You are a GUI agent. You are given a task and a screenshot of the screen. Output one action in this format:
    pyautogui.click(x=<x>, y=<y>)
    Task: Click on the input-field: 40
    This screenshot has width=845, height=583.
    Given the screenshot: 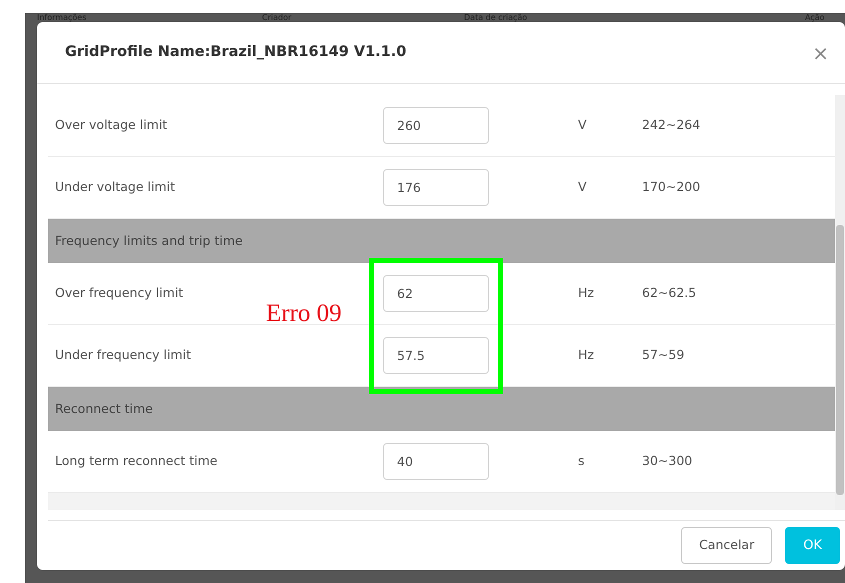 What is the action you would take?
    pyautogui.click(x=436, y=461)
    